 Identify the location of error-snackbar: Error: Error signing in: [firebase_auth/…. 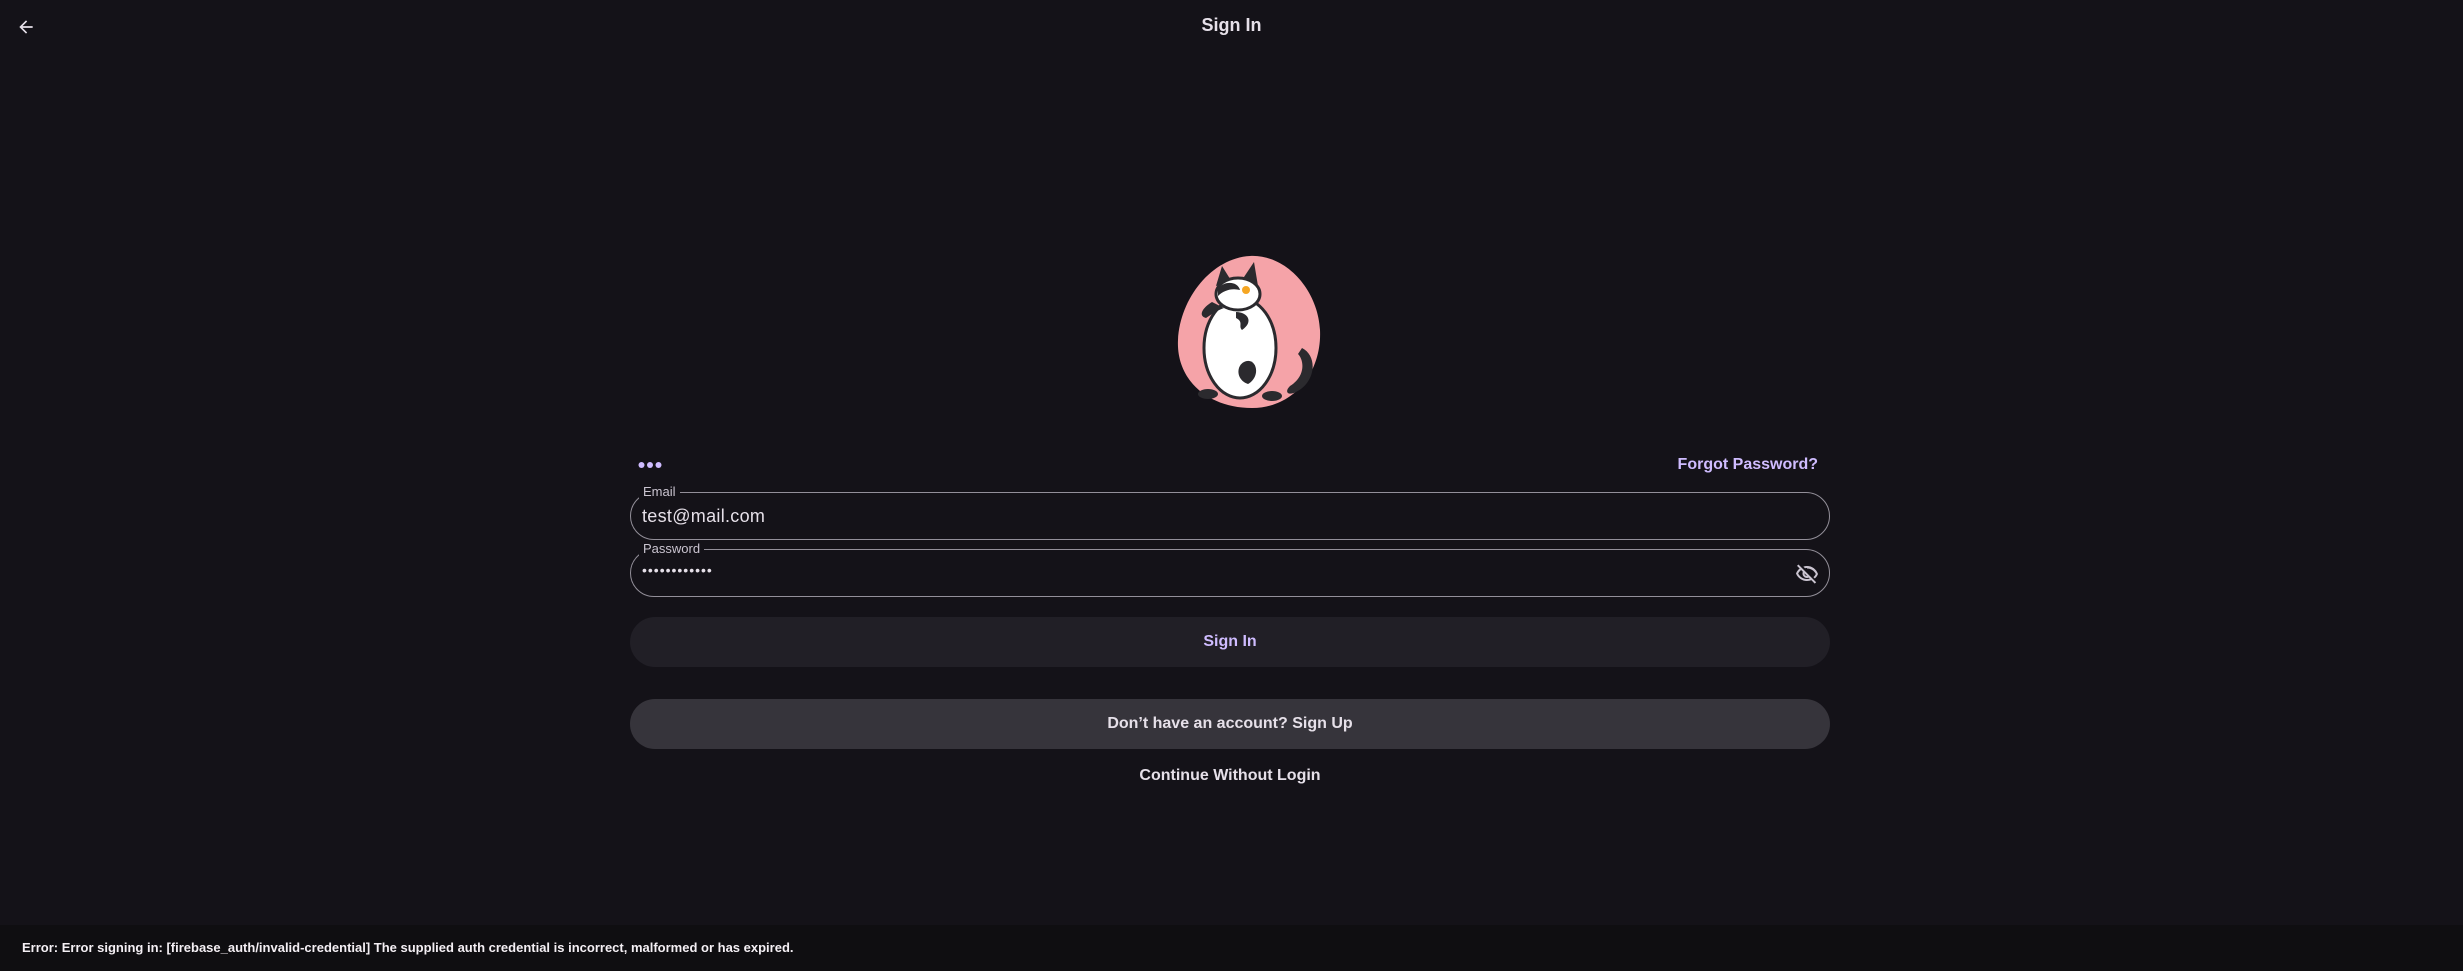
(1231, 948).